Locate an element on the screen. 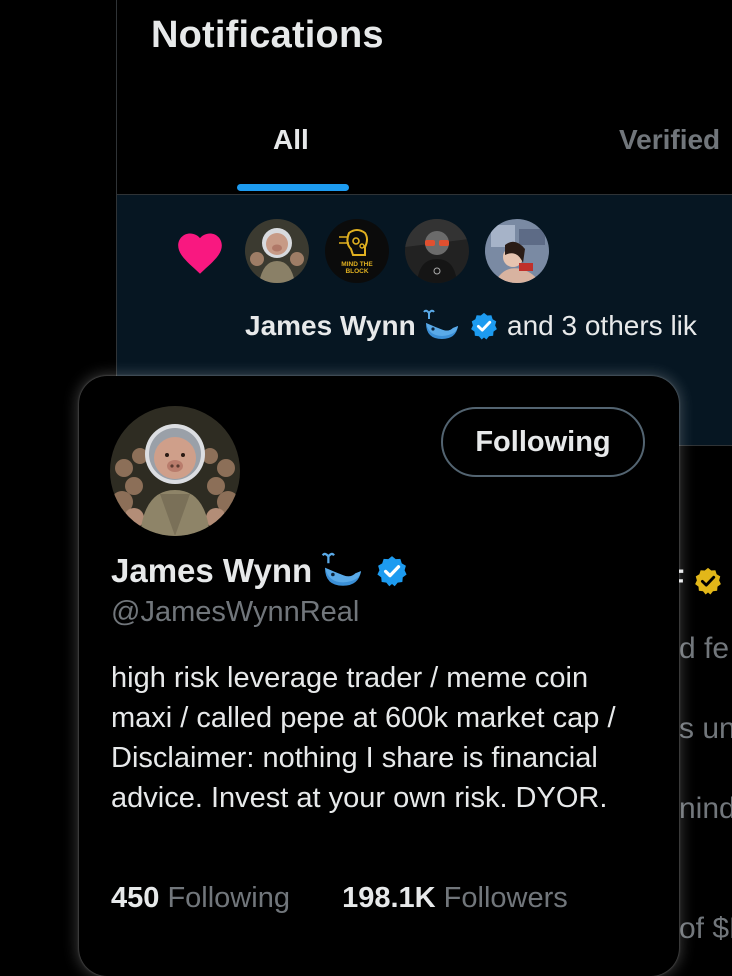 Image resolution: width=732 pixels, height=976 pixels. tab-verified: Verified is located at coordinates (669, 140).